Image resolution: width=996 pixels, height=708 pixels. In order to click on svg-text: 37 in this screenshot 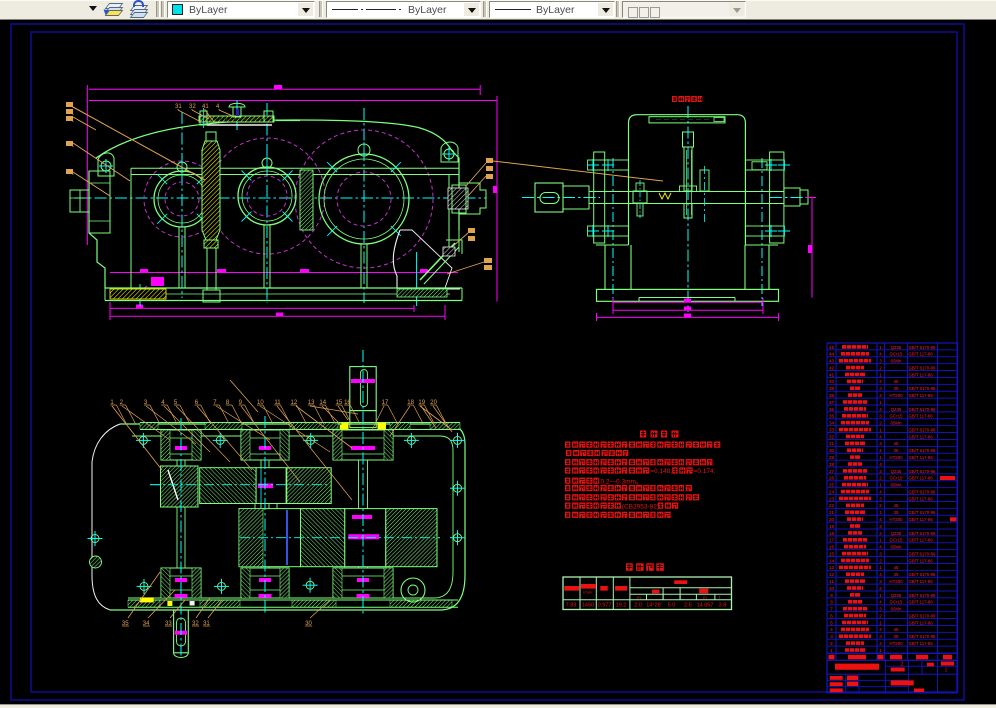, I will do `click(832, 402)`.